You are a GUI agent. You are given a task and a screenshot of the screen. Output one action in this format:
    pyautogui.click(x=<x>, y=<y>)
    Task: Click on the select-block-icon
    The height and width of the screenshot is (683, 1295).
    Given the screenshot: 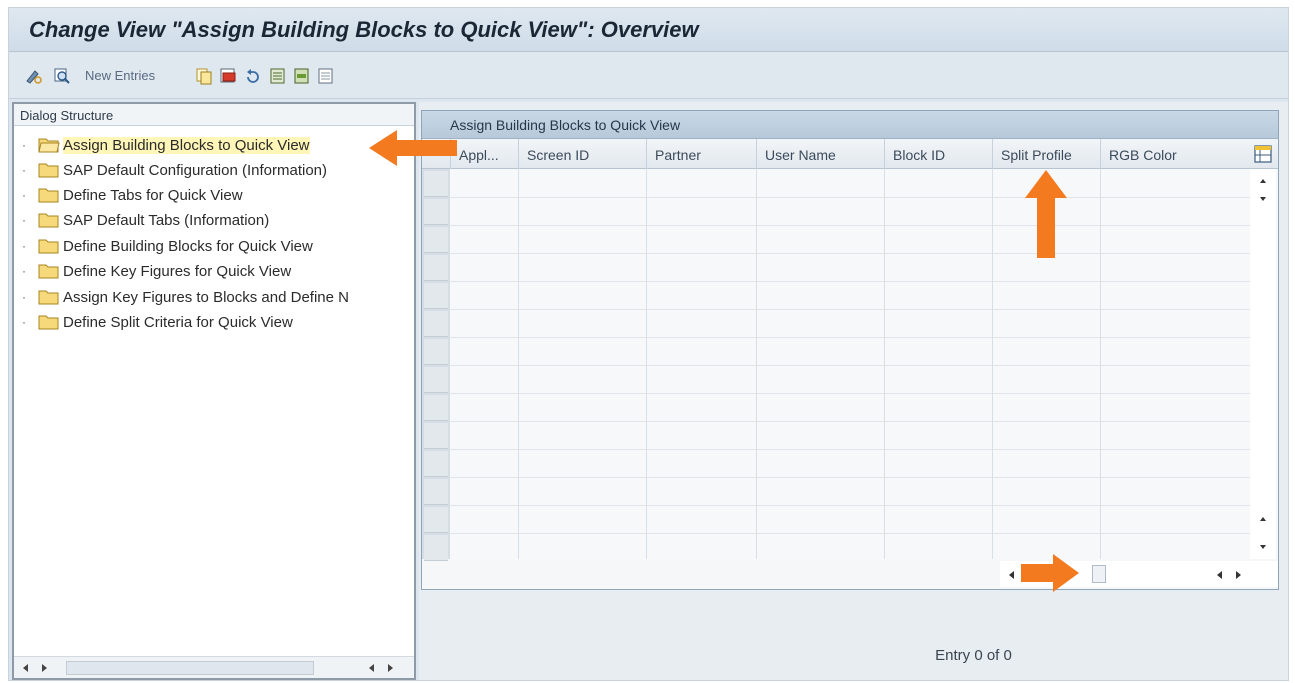 What is the action you would take?
    pyautogui.click(x=302, y=76)
    